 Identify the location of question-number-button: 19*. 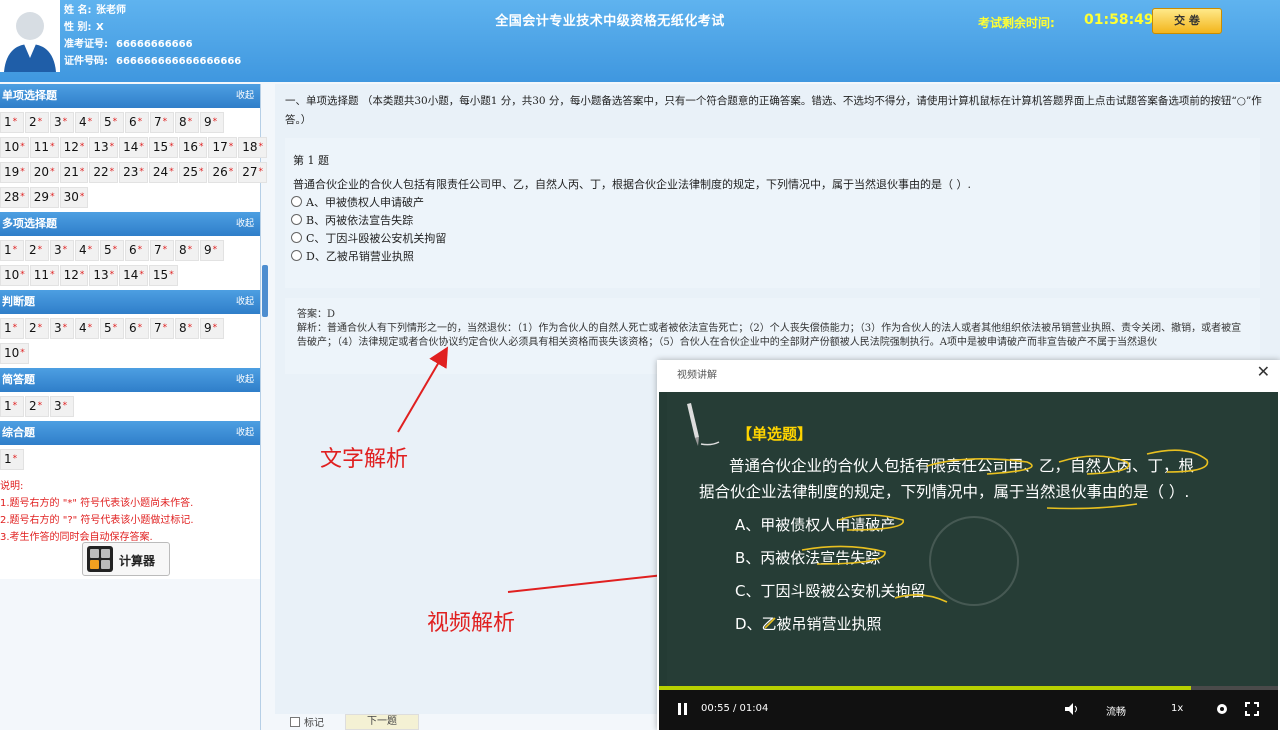
(14, 172).